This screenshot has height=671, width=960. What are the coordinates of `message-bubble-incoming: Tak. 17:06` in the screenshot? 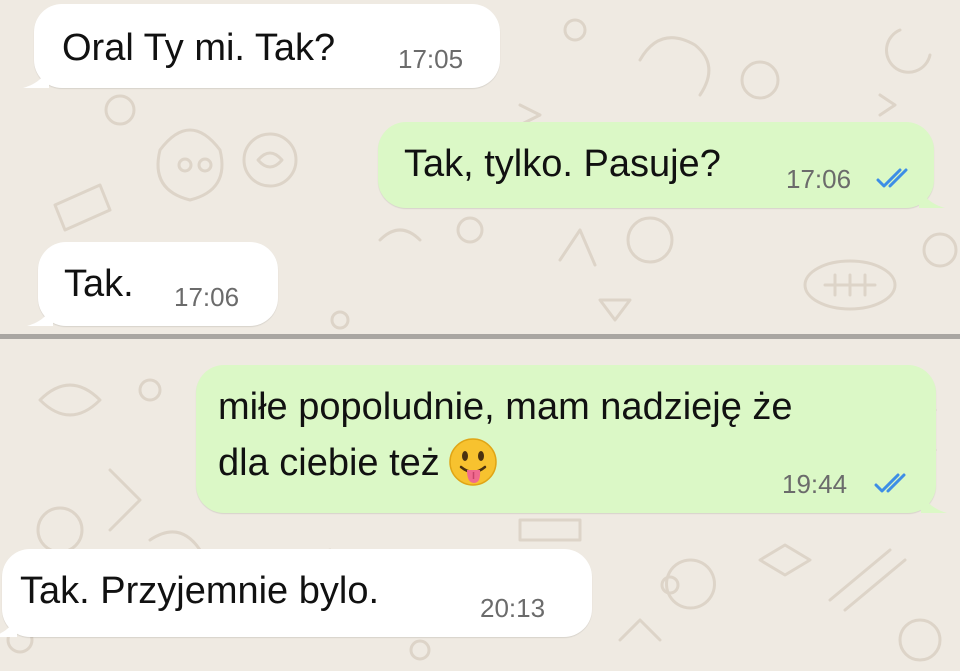 It's located at (152, 284).